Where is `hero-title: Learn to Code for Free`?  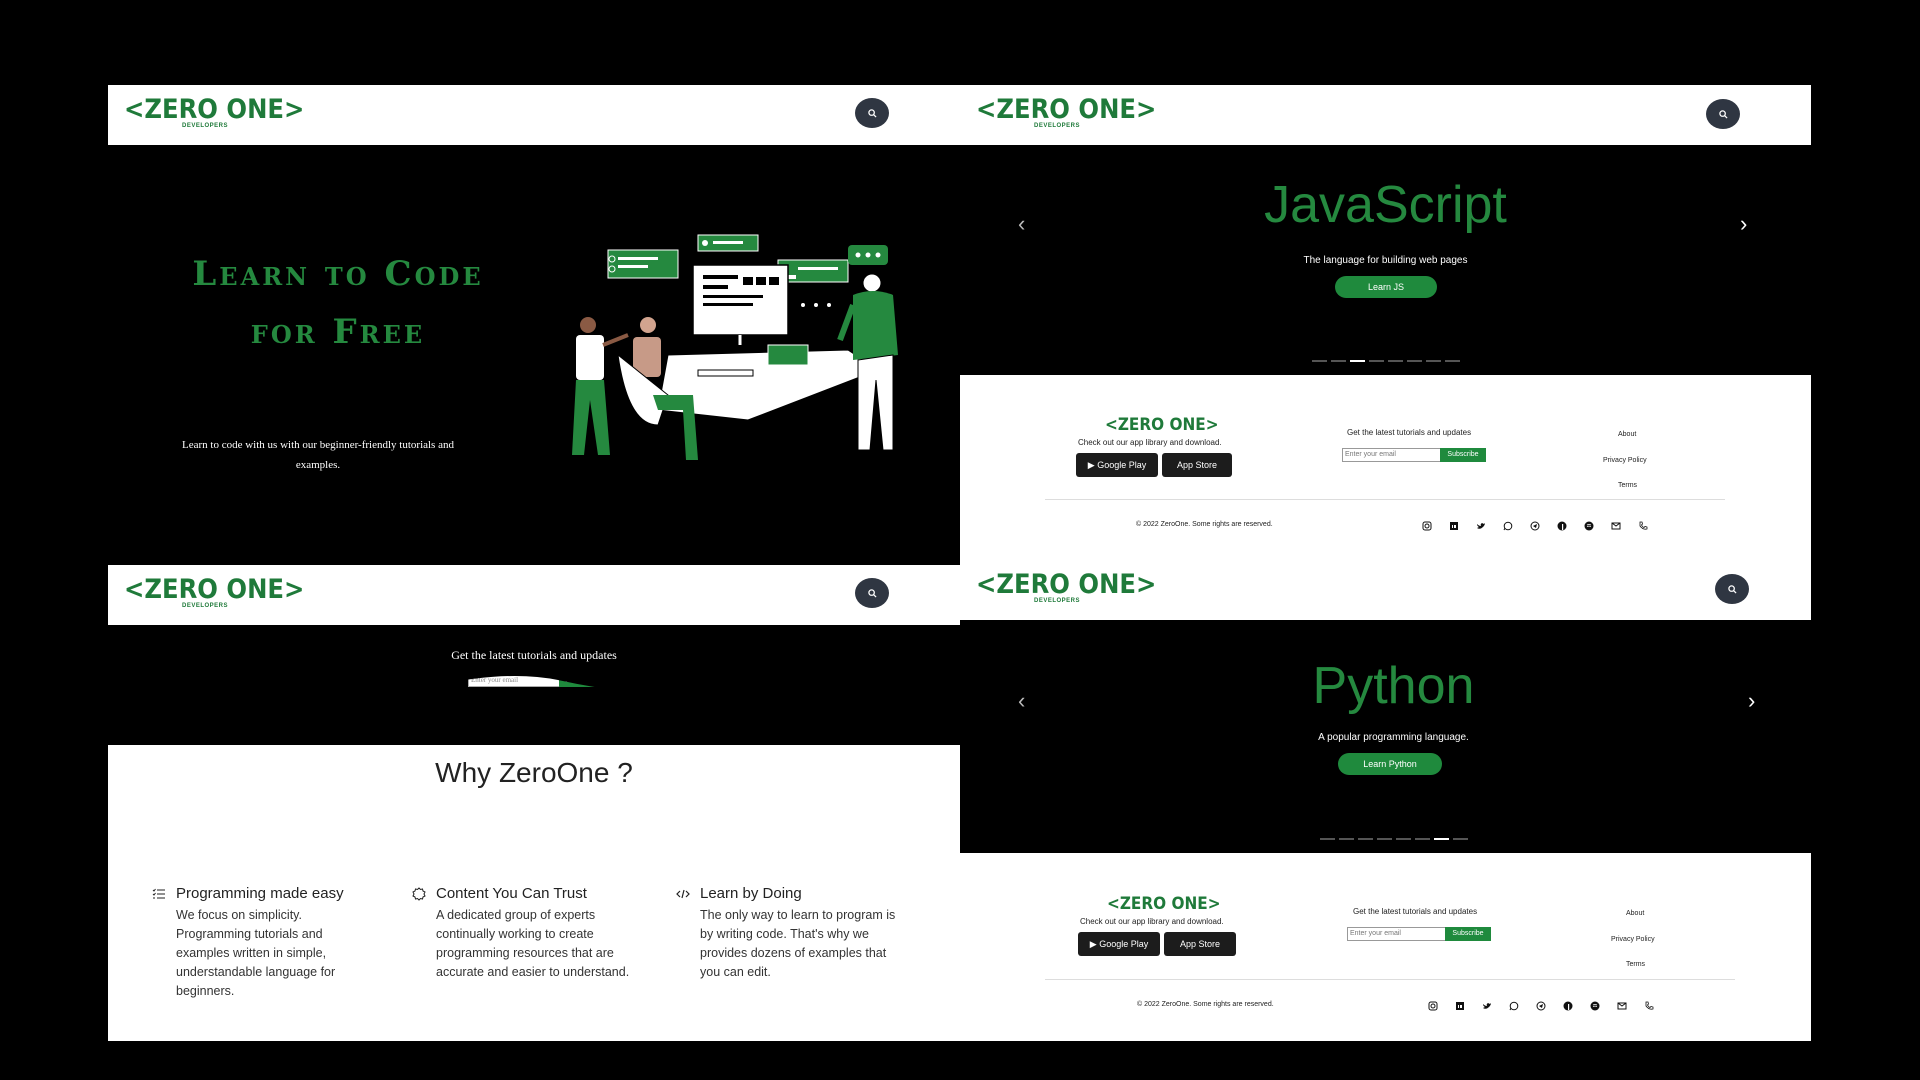 hero-title: Learn to Code for Free is located at coordinates (338, 303).